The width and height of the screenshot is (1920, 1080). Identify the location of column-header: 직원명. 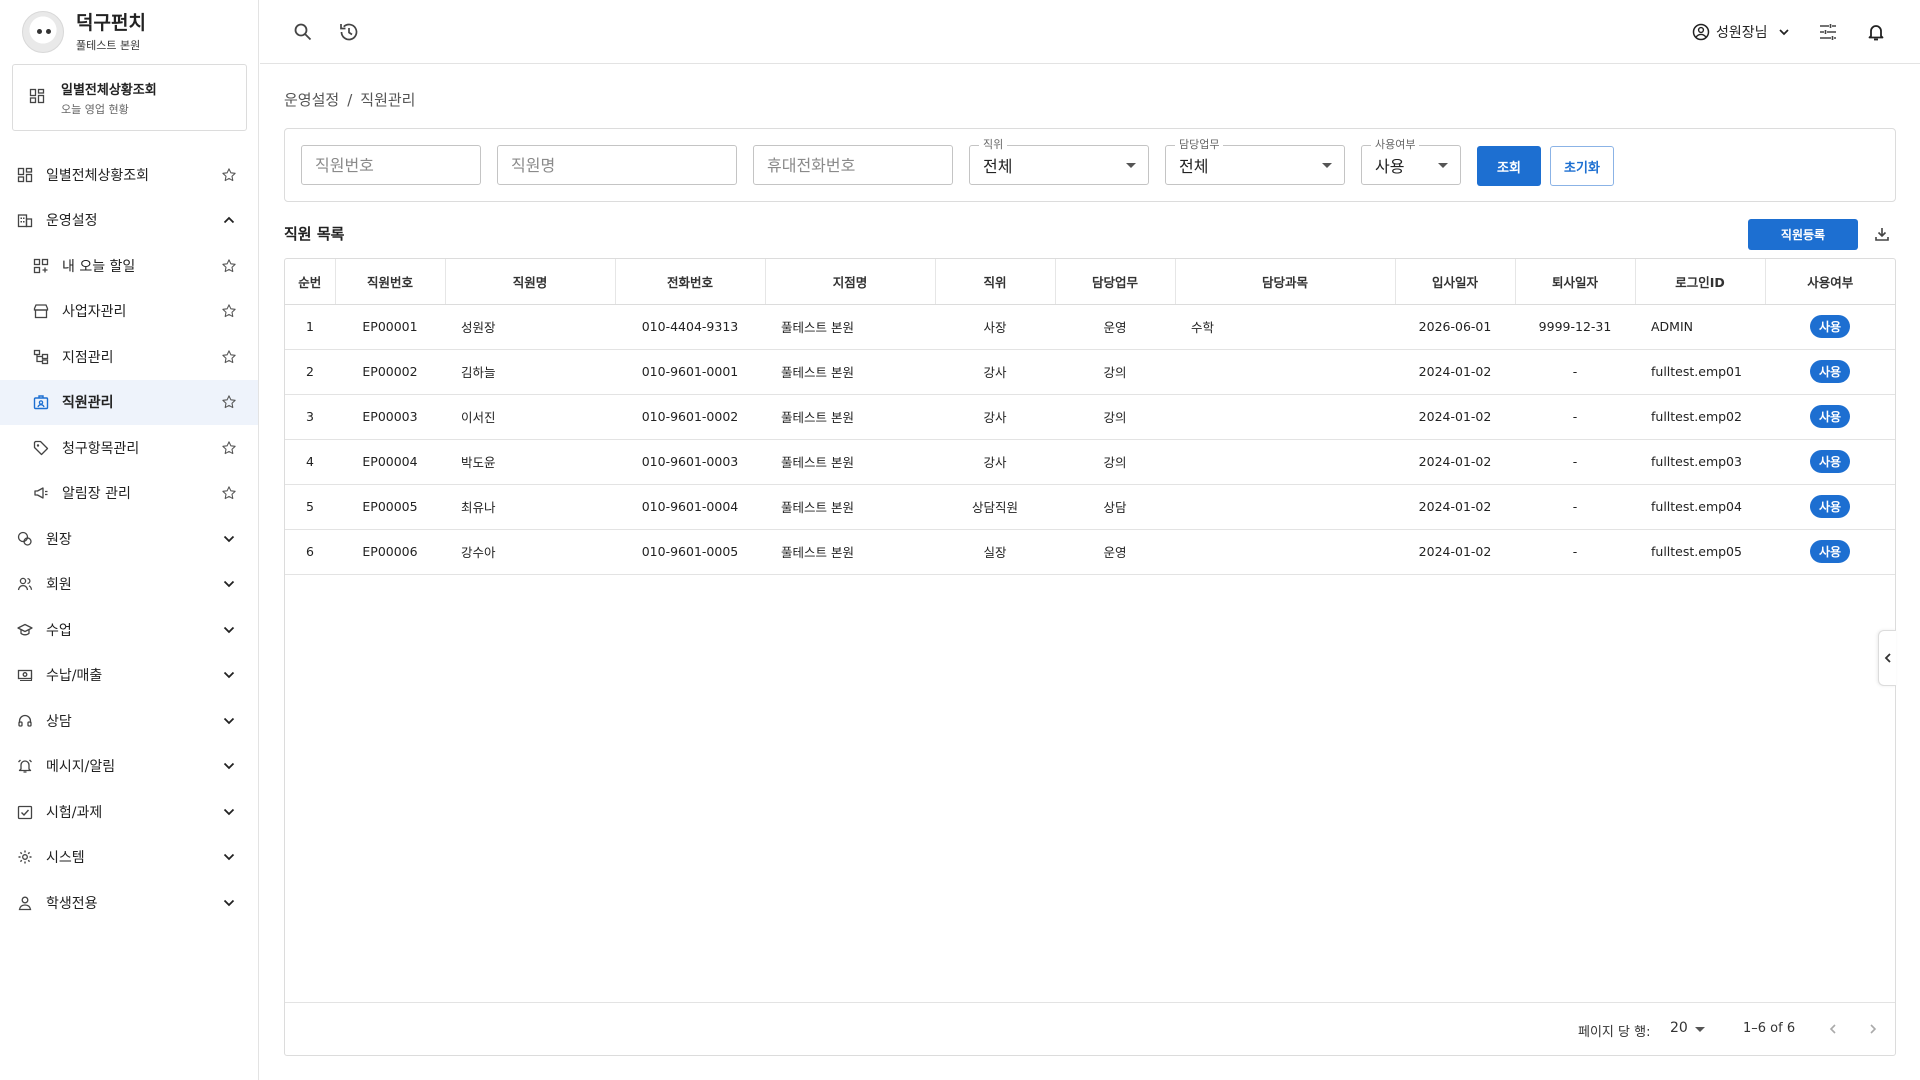
(530, 282).